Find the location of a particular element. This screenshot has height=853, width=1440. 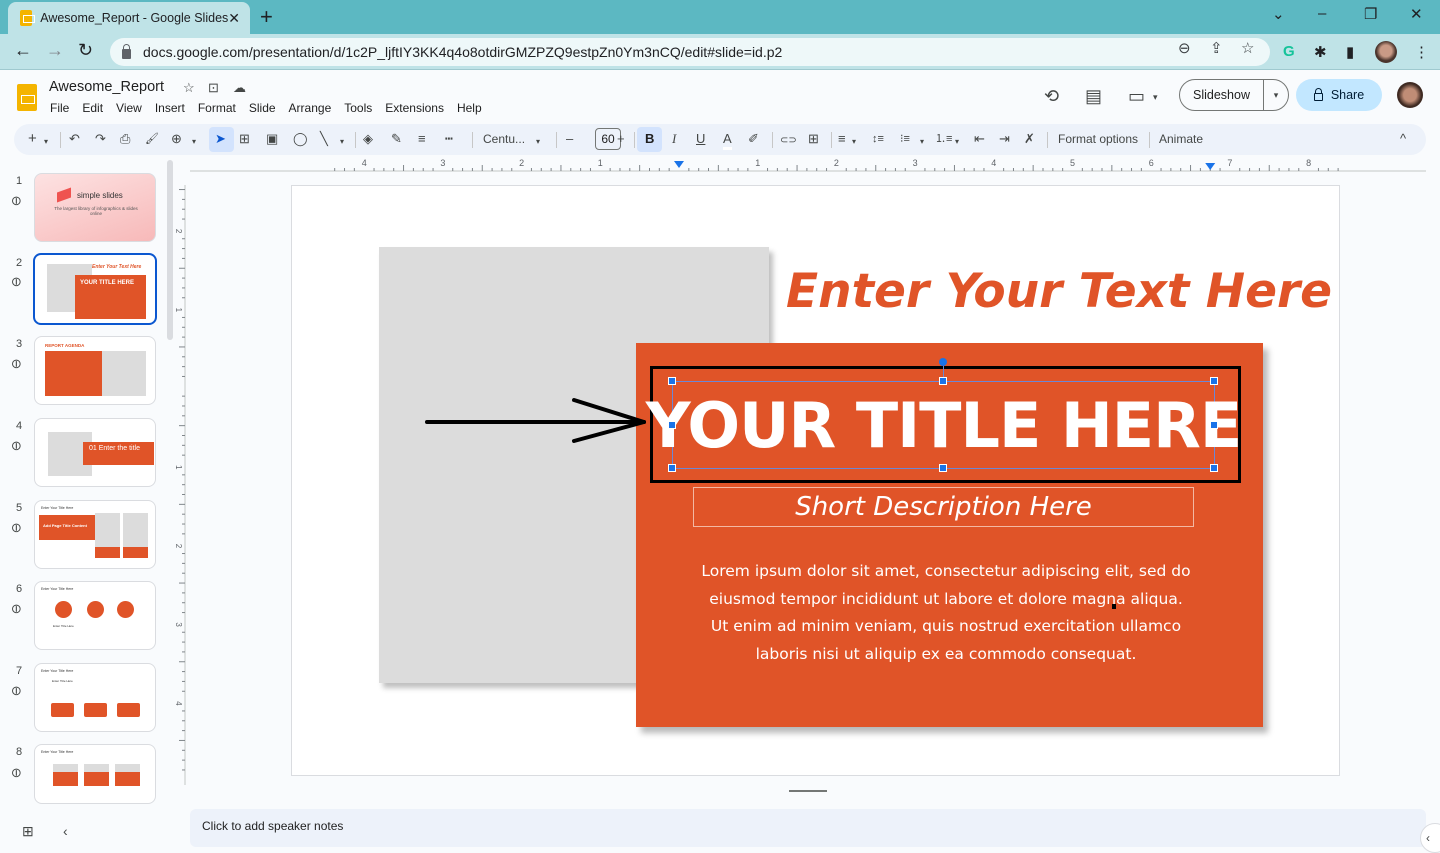

undo-icon: ↶ is located at coordinates (74, 139).